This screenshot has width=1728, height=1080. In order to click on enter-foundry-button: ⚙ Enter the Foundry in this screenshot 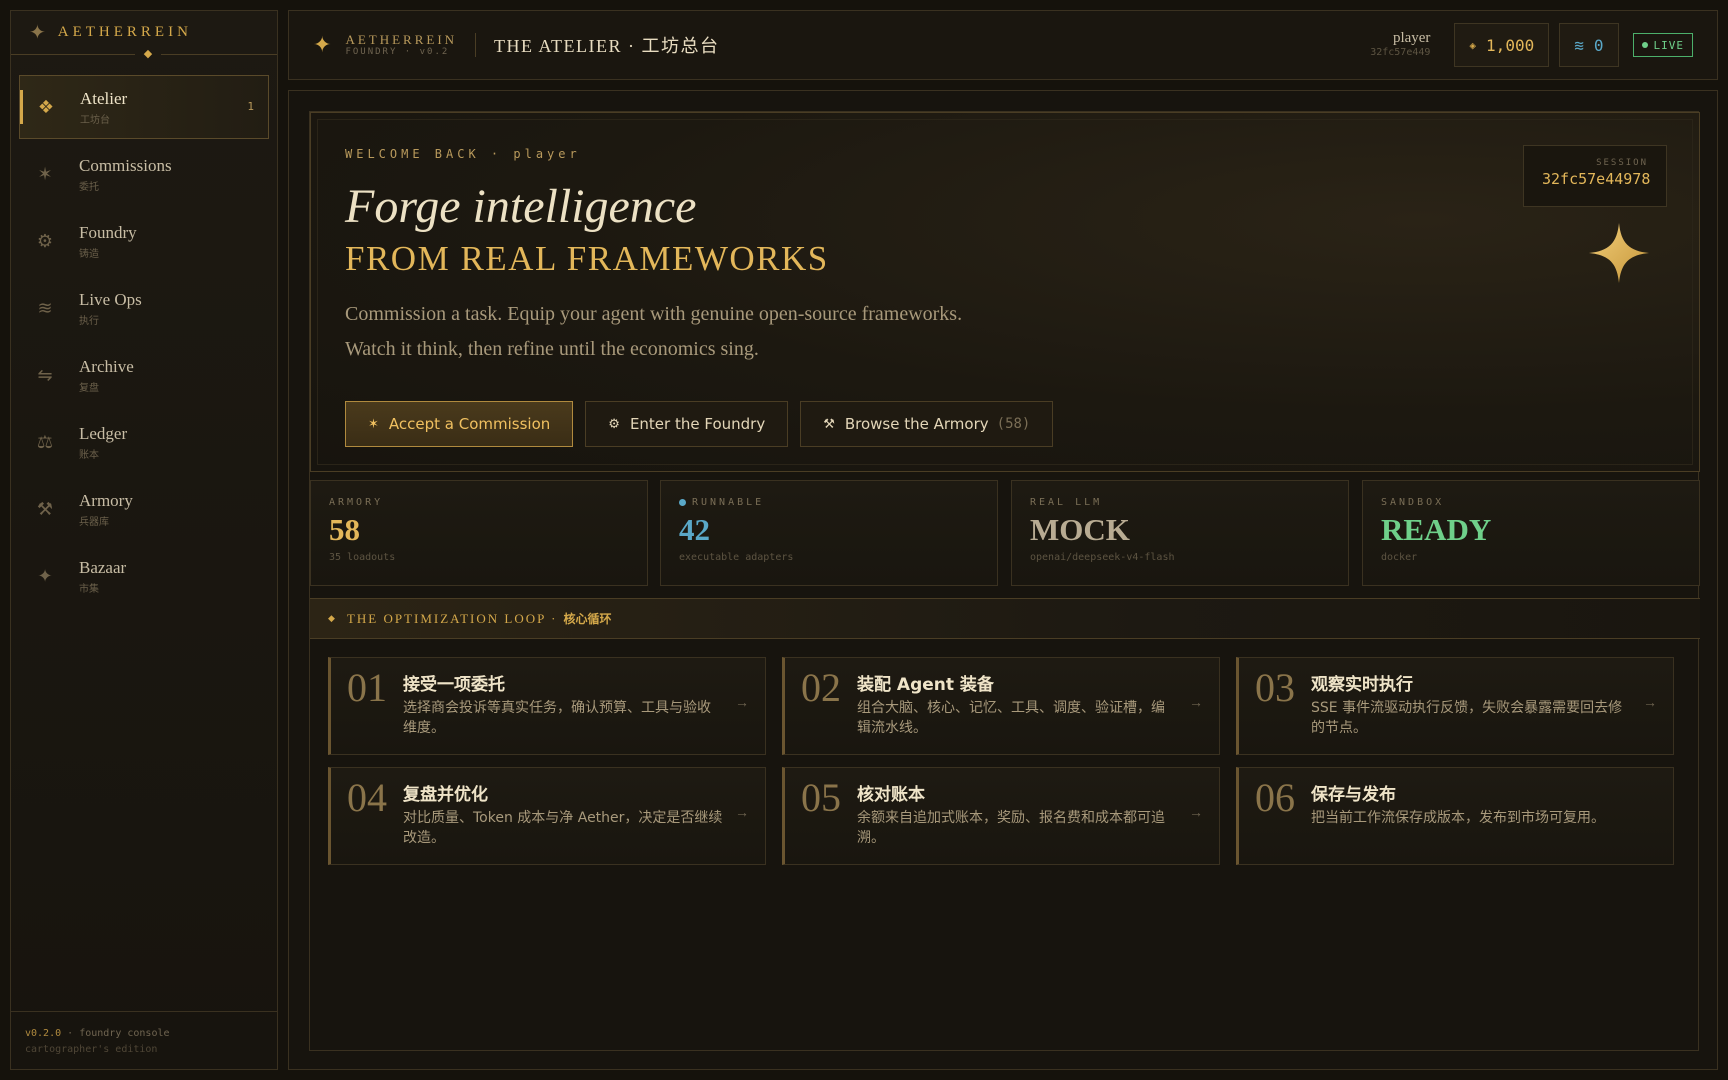, I will do `click(687, 424)`.